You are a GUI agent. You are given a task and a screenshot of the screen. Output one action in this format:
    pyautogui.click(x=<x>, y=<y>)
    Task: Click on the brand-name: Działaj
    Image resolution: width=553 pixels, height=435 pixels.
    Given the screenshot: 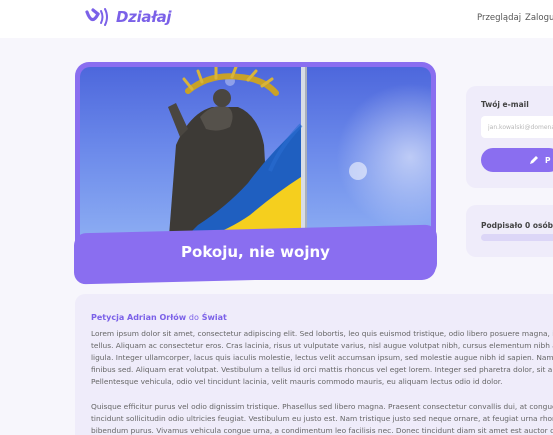 What is the action you would take?
    pyautogui.click(x=144, y=17)
    